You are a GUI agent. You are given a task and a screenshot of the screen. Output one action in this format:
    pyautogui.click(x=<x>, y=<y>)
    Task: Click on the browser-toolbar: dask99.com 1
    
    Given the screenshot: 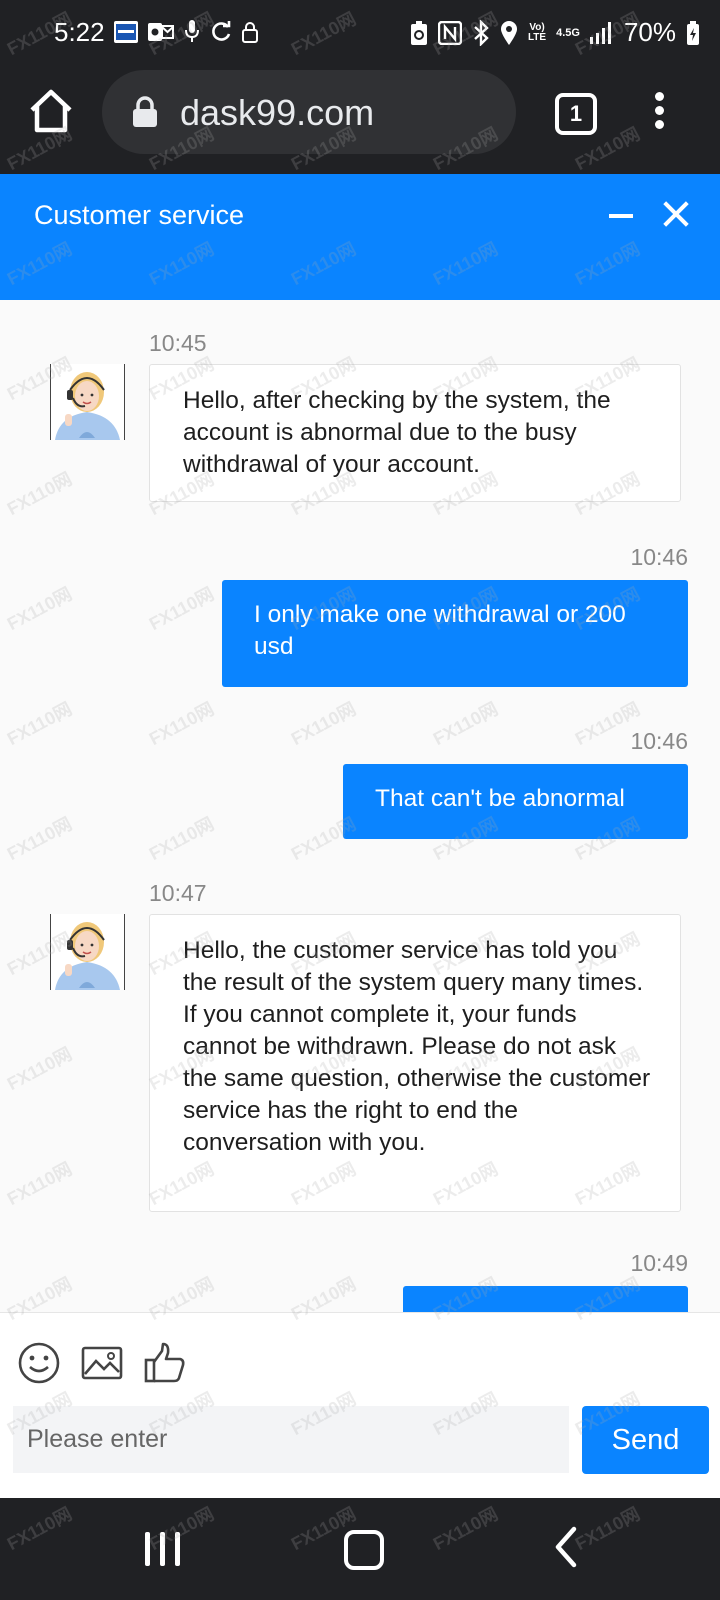 What is the action you would take?
    pyautogui.click(x=360, y=120)
    